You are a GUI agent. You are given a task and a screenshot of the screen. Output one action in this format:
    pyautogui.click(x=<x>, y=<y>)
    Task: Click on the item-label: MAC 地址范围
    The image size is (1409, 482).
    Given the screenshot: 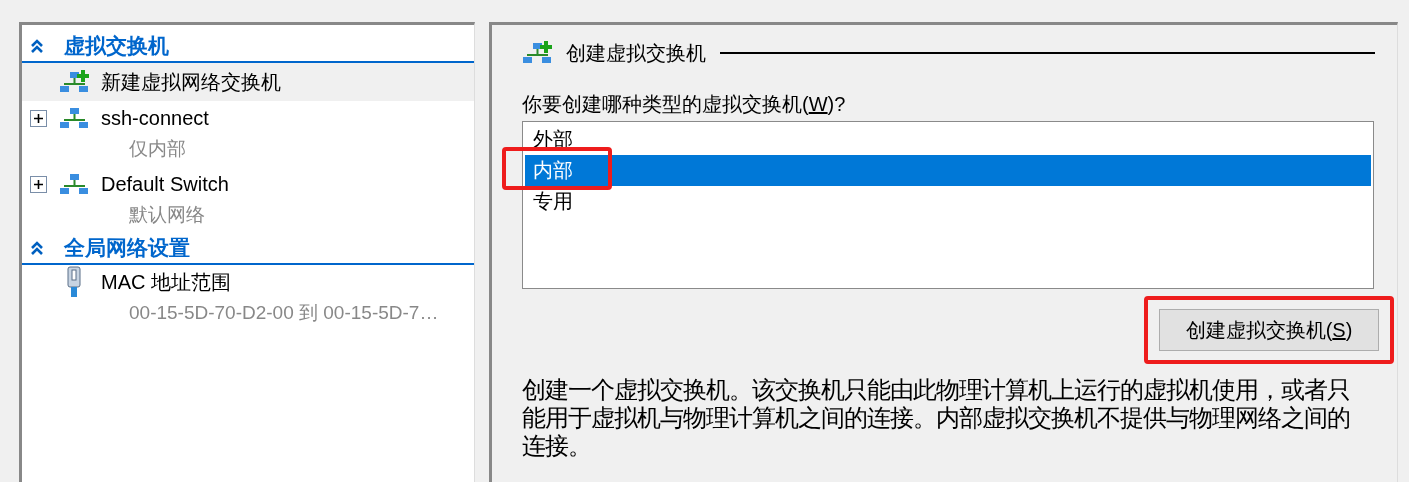 What is the action you would take?
    pyautogui.click(x=166, y=282)
    